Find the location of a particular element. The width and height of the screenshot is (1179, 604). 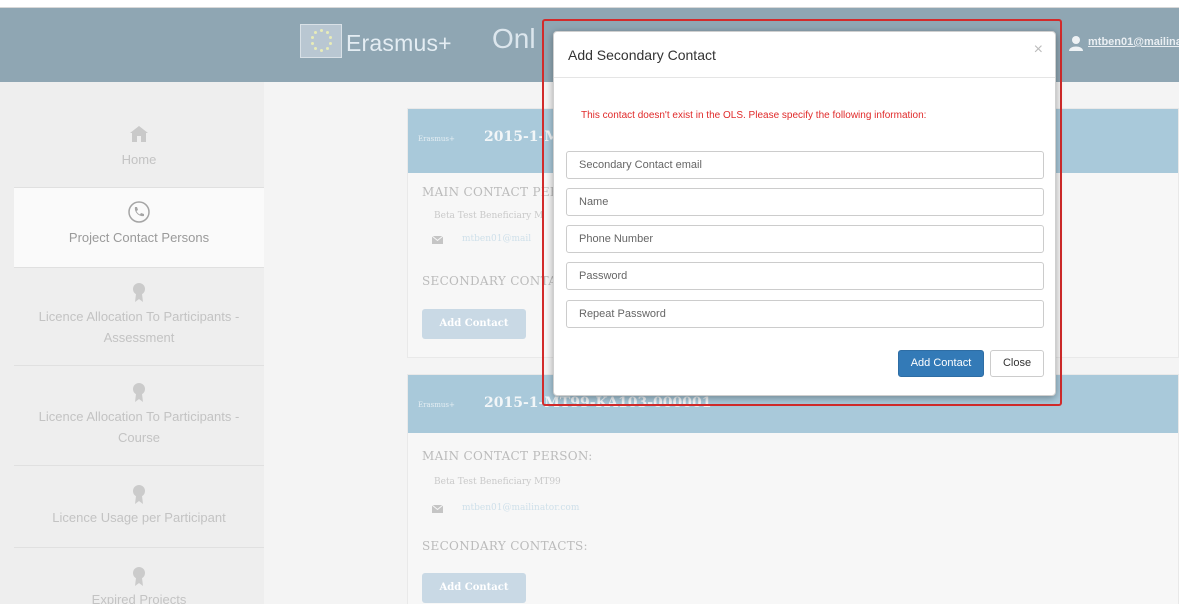

add-contact-submit-button: Add Contact is located at coordinates (941, 363).